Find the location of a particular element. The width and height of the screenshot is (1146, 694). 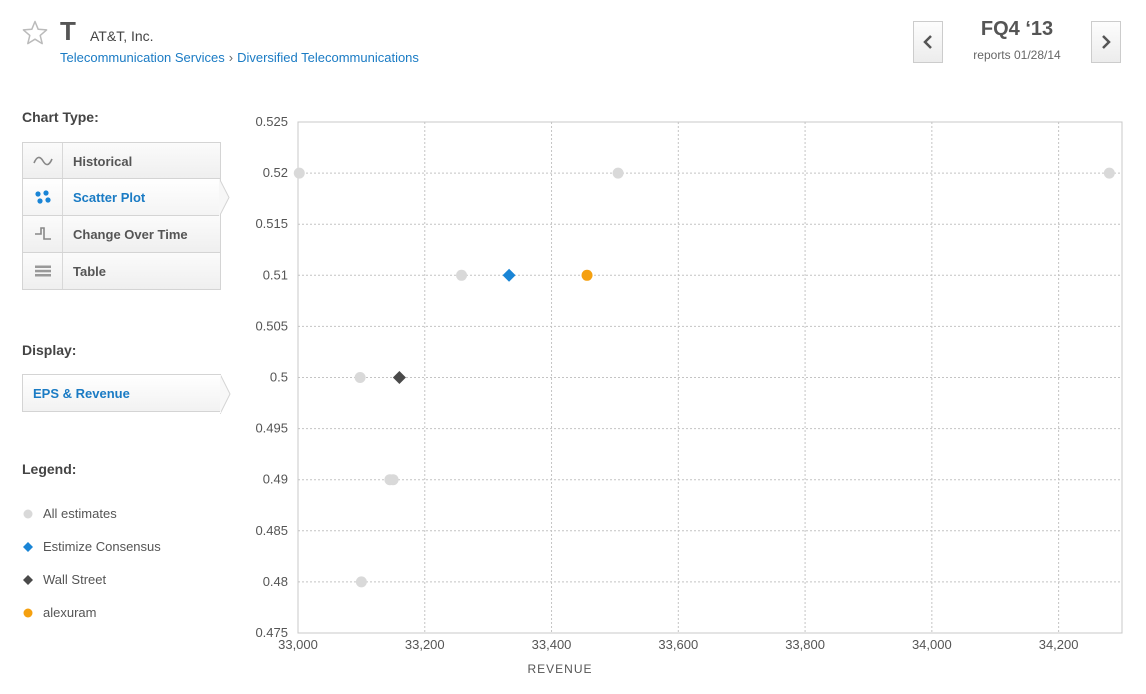

y-tick-label: 0.485 is located at coordinates (271, 530).